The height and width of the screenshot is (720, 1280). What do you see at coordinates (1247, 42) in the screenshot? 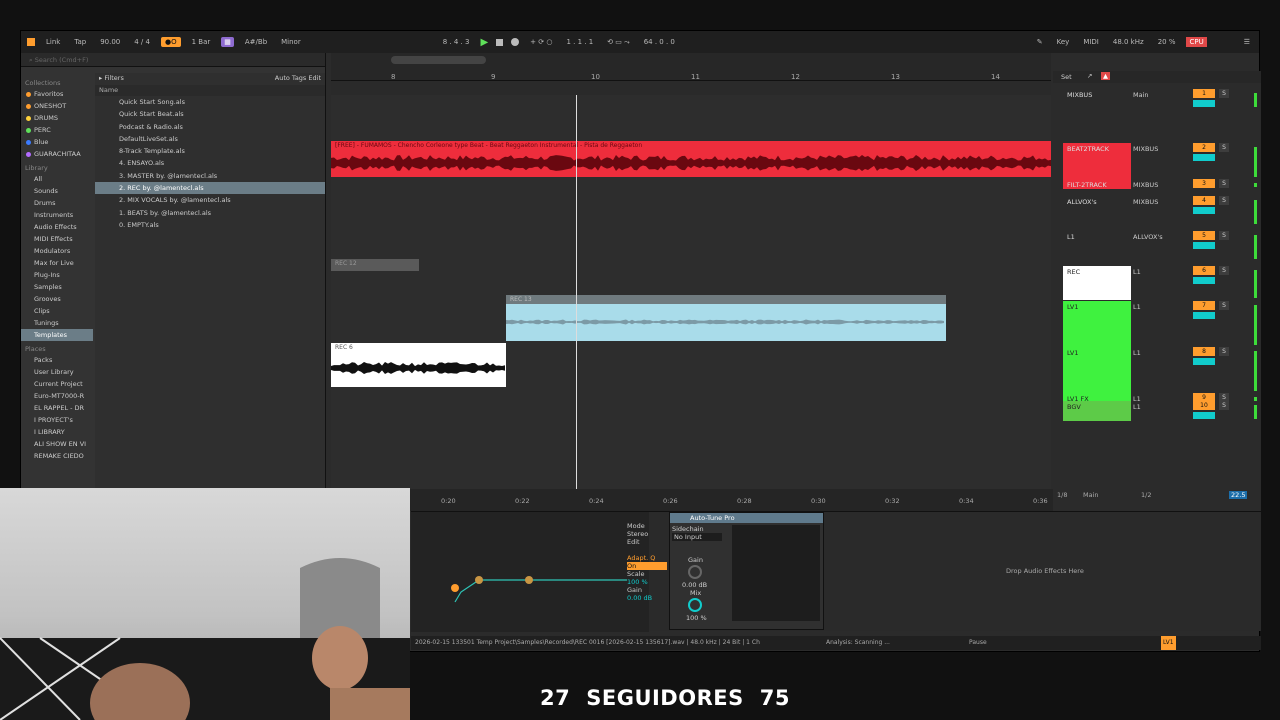
I see `menu-icon: ☰` at bounding box center [1247, 42].